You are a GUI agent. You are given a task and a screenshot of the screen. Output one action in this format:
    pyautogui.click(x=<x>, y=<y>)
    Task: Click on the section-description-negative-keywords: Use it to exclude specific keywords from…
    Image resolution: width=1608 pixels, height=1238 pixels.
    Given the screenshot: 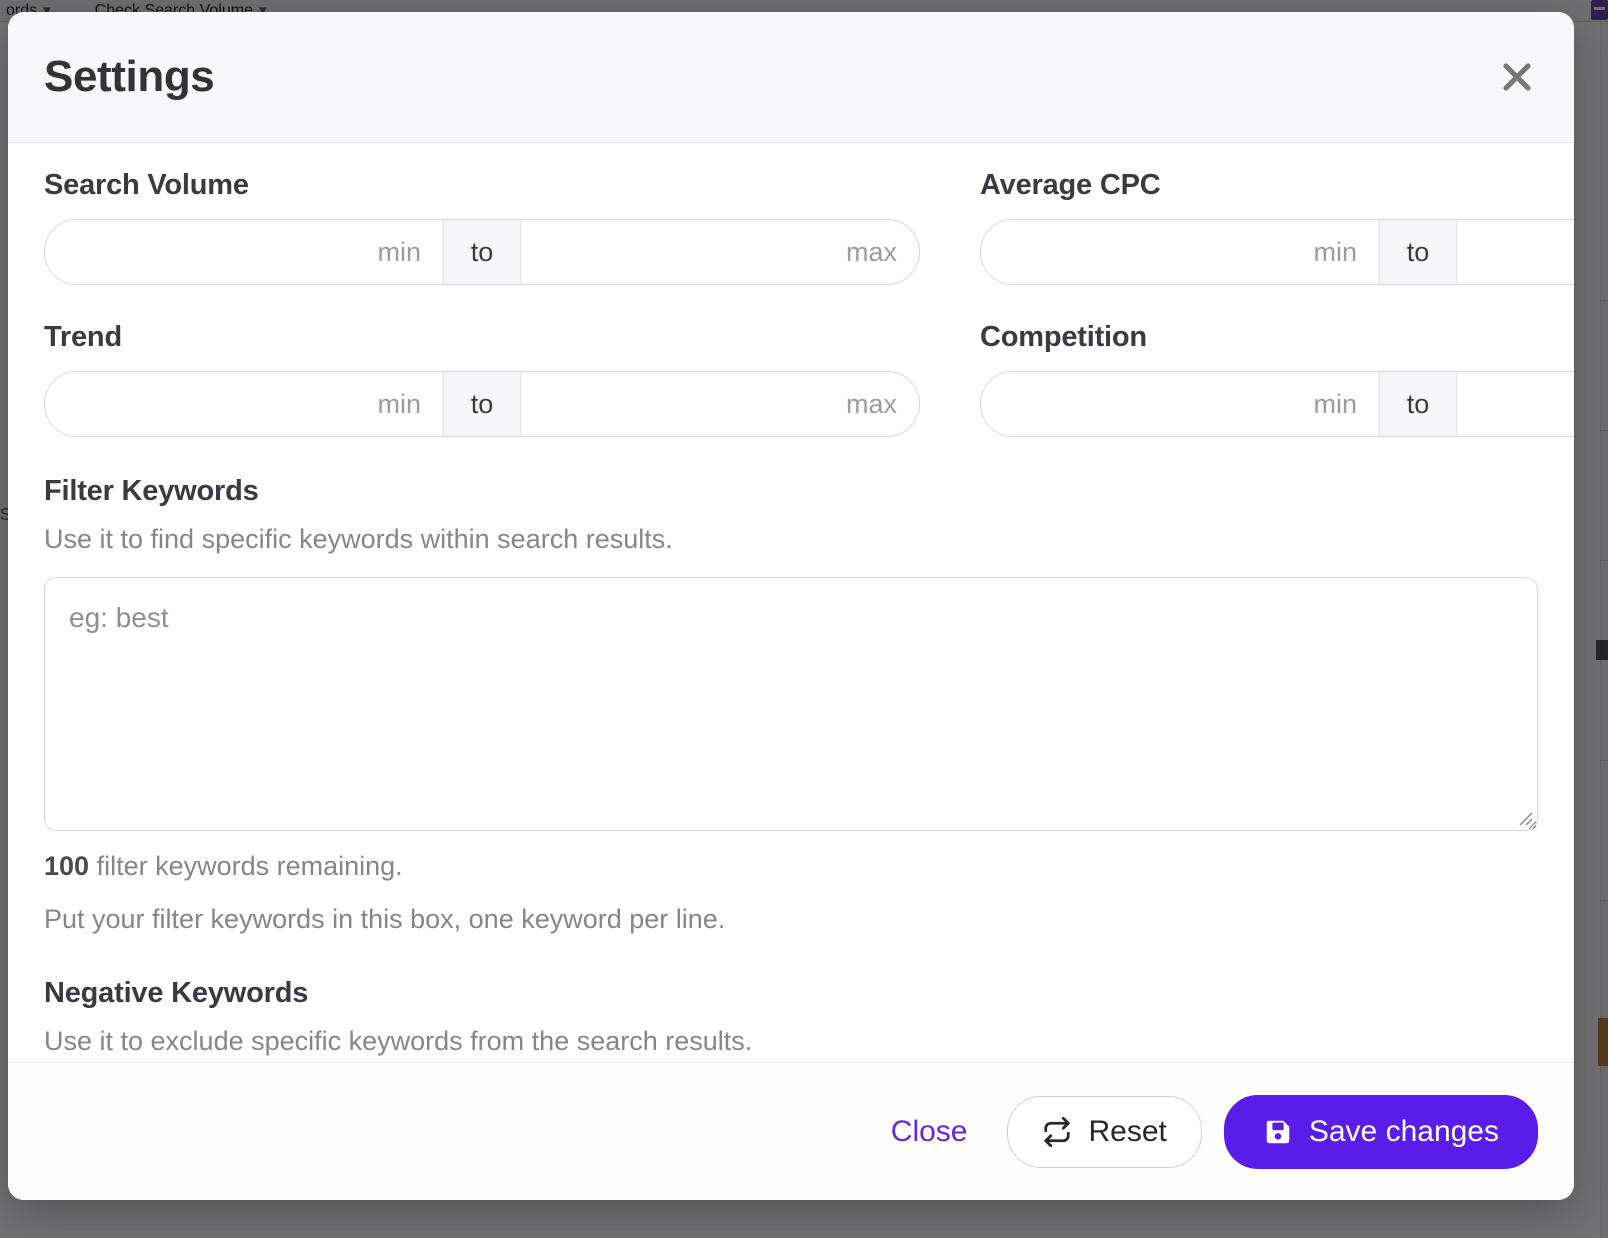 What is the action you would take?
    pyautogui.click(x=398, y=1041)
    